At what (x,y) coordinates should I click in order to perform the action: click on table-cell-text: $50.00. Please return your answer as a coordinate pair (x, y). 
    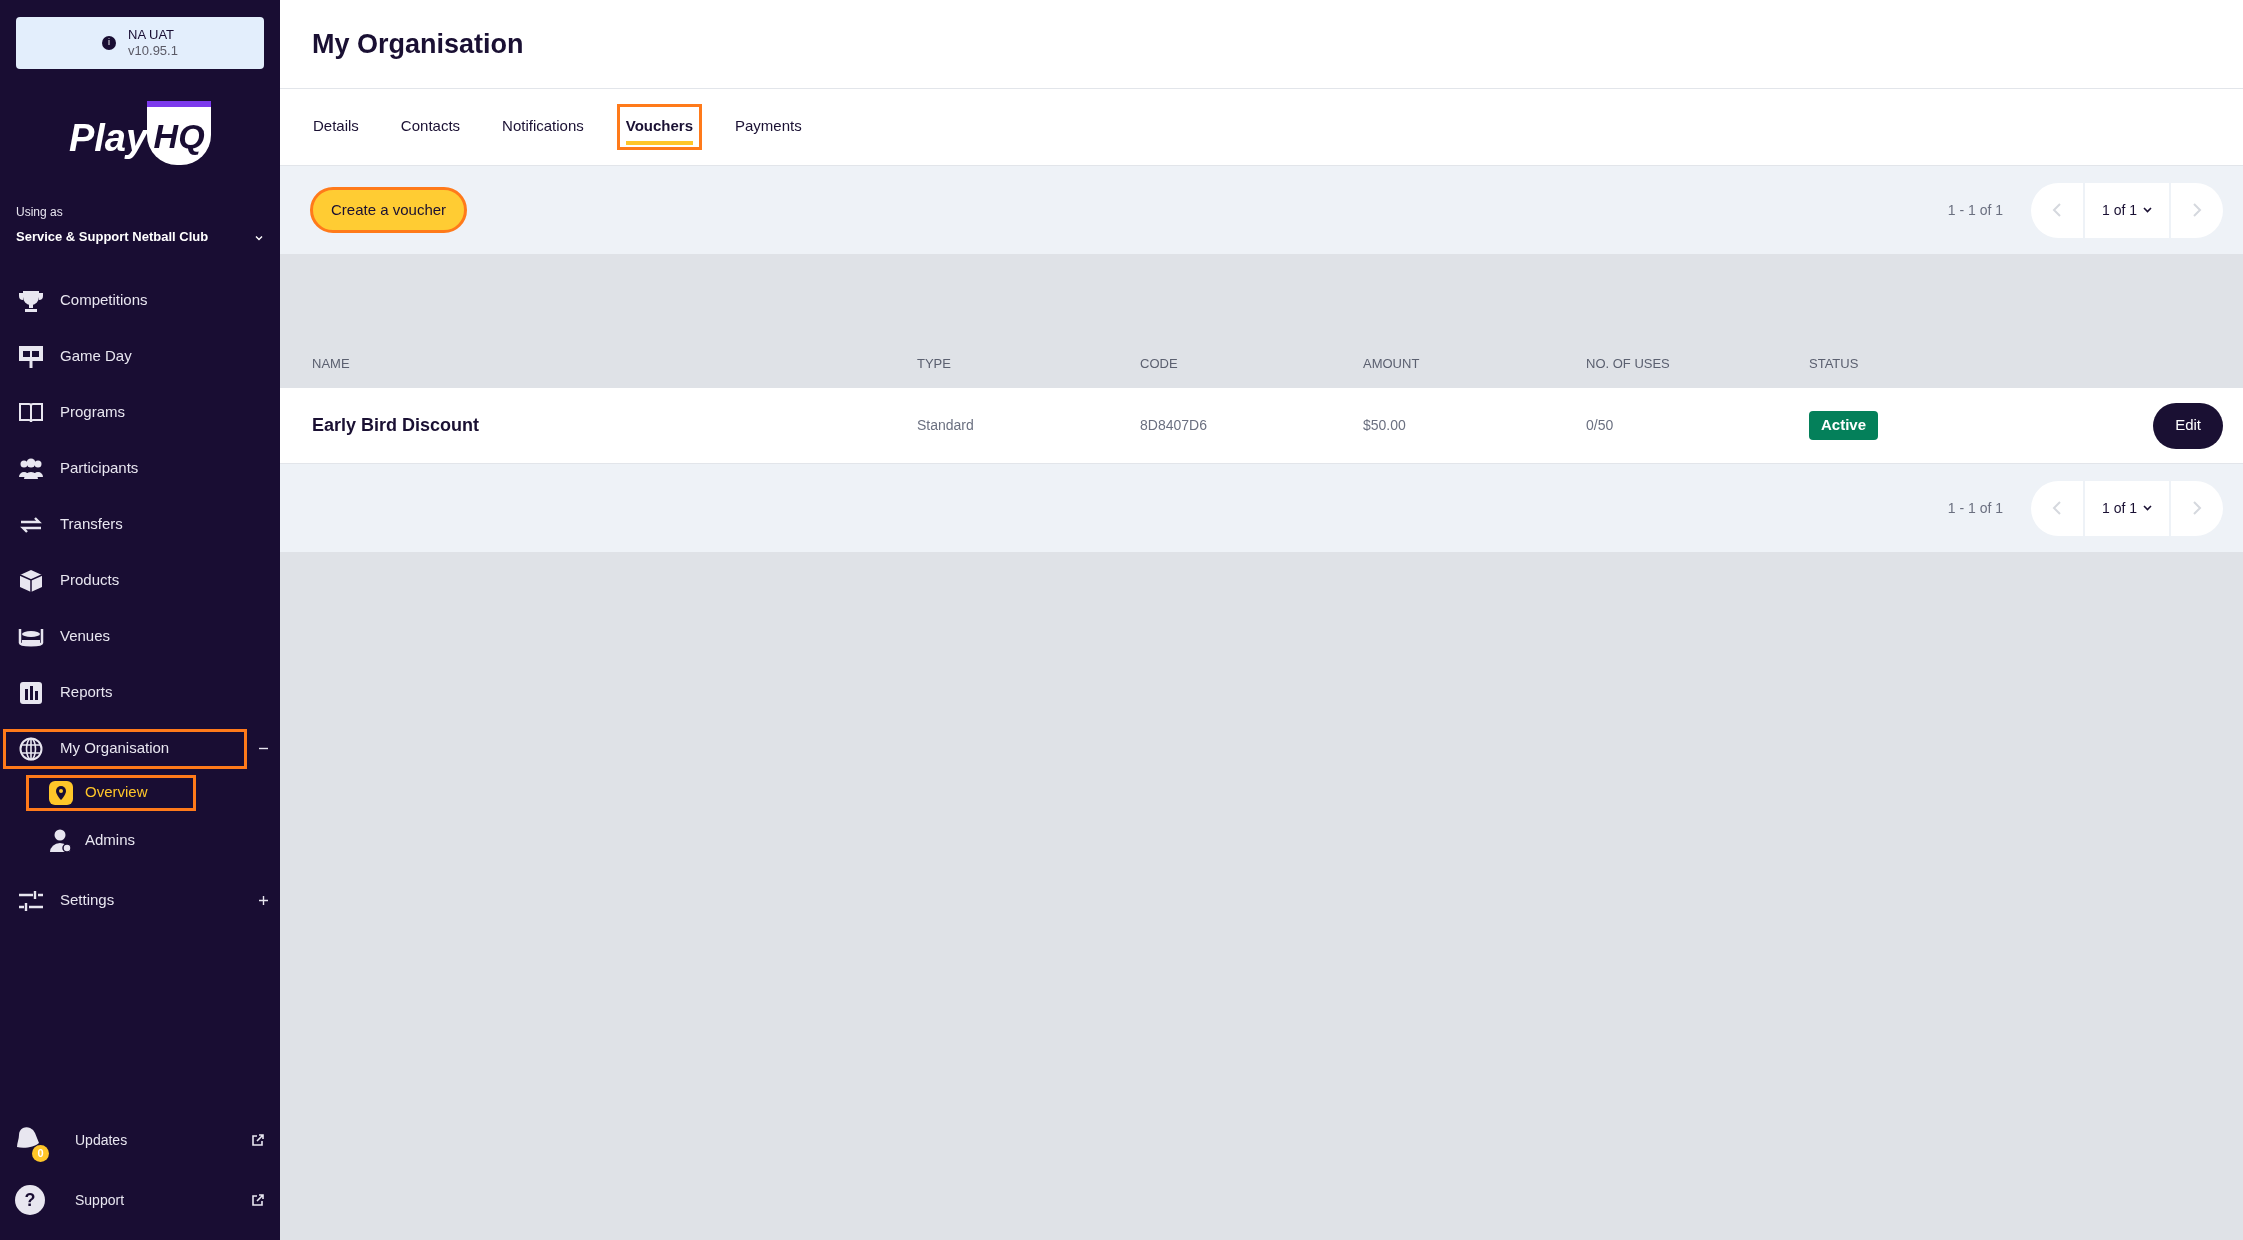
    Looking at the image, I should click on (1385, 425).